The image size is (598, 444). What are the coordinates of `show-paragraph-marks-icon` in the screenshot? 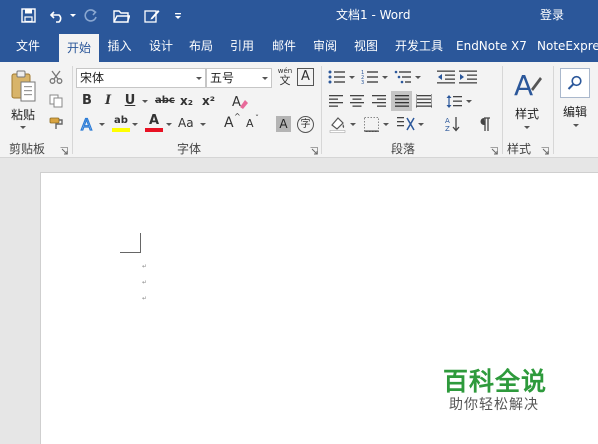 It's located at (484, 124).